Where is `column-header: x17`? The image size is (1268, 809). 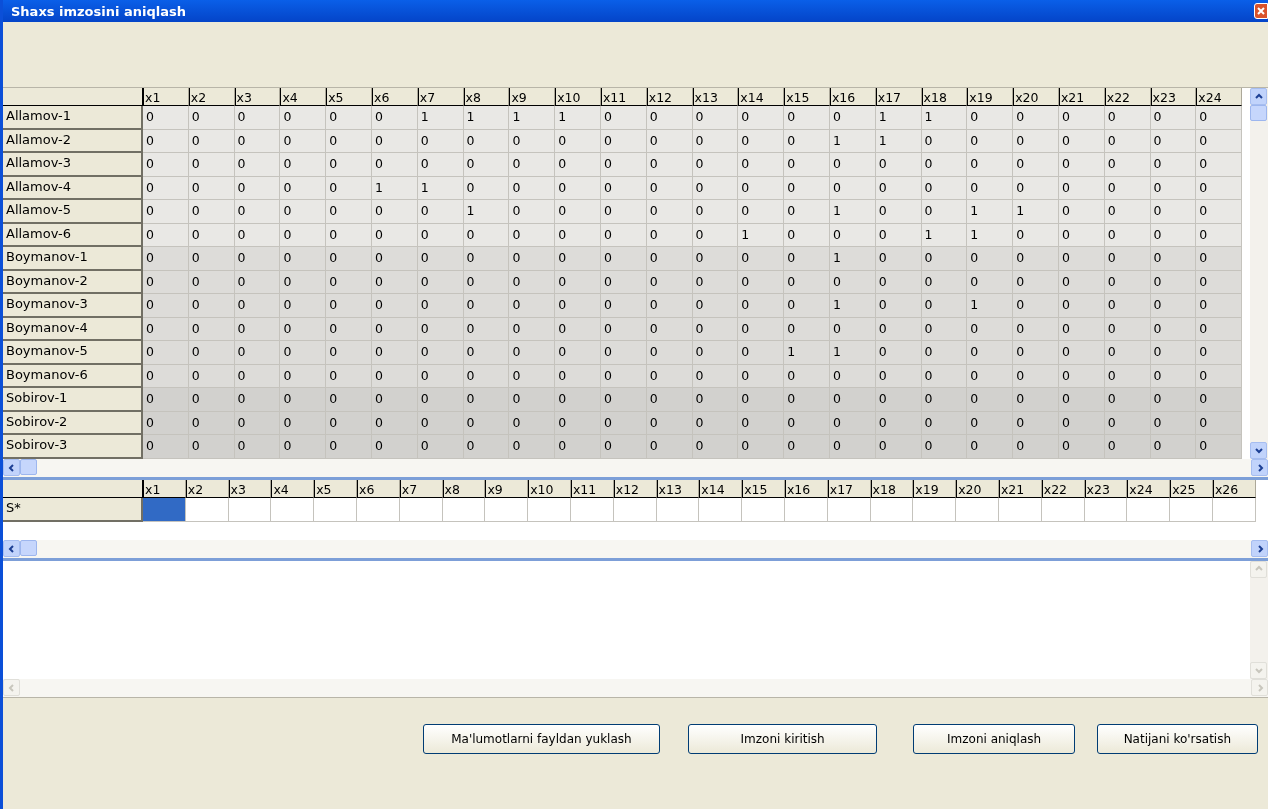
column-header: x17 is located at coordinates (898, 97).